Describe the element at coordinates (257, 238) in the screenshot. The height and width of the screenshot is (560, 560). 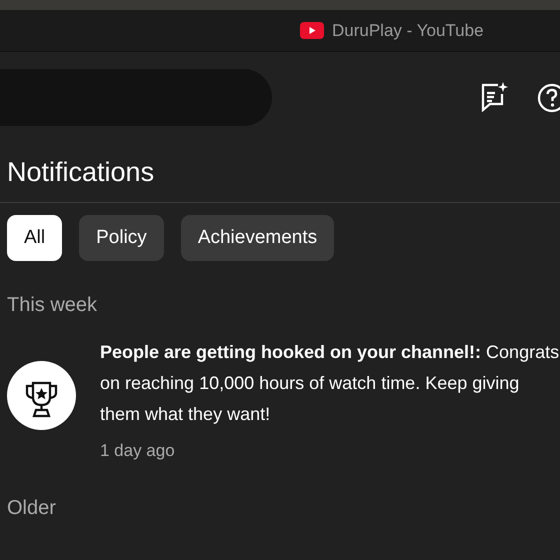
I see `filter-chip: Achievements` at that location.